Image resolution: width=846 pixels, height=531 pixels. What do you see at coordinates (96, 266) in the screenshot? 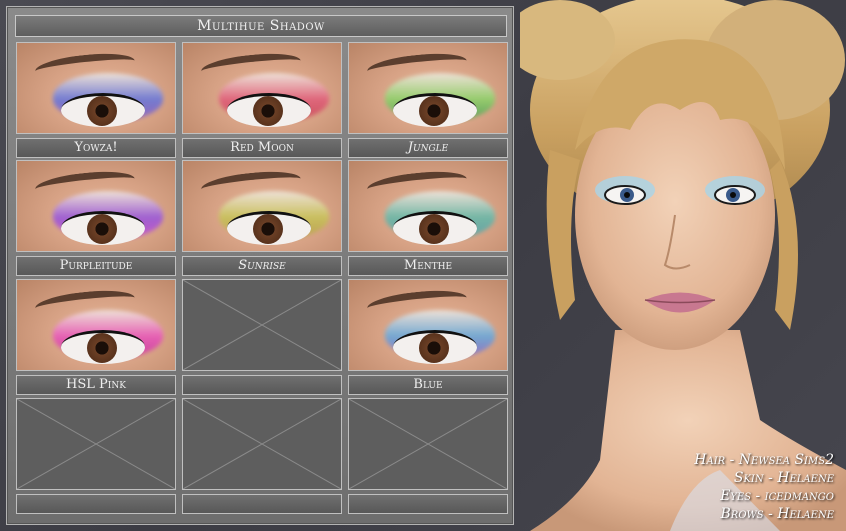
I see `swatch-label: Purpleitude` at bounding box center [96, 266].